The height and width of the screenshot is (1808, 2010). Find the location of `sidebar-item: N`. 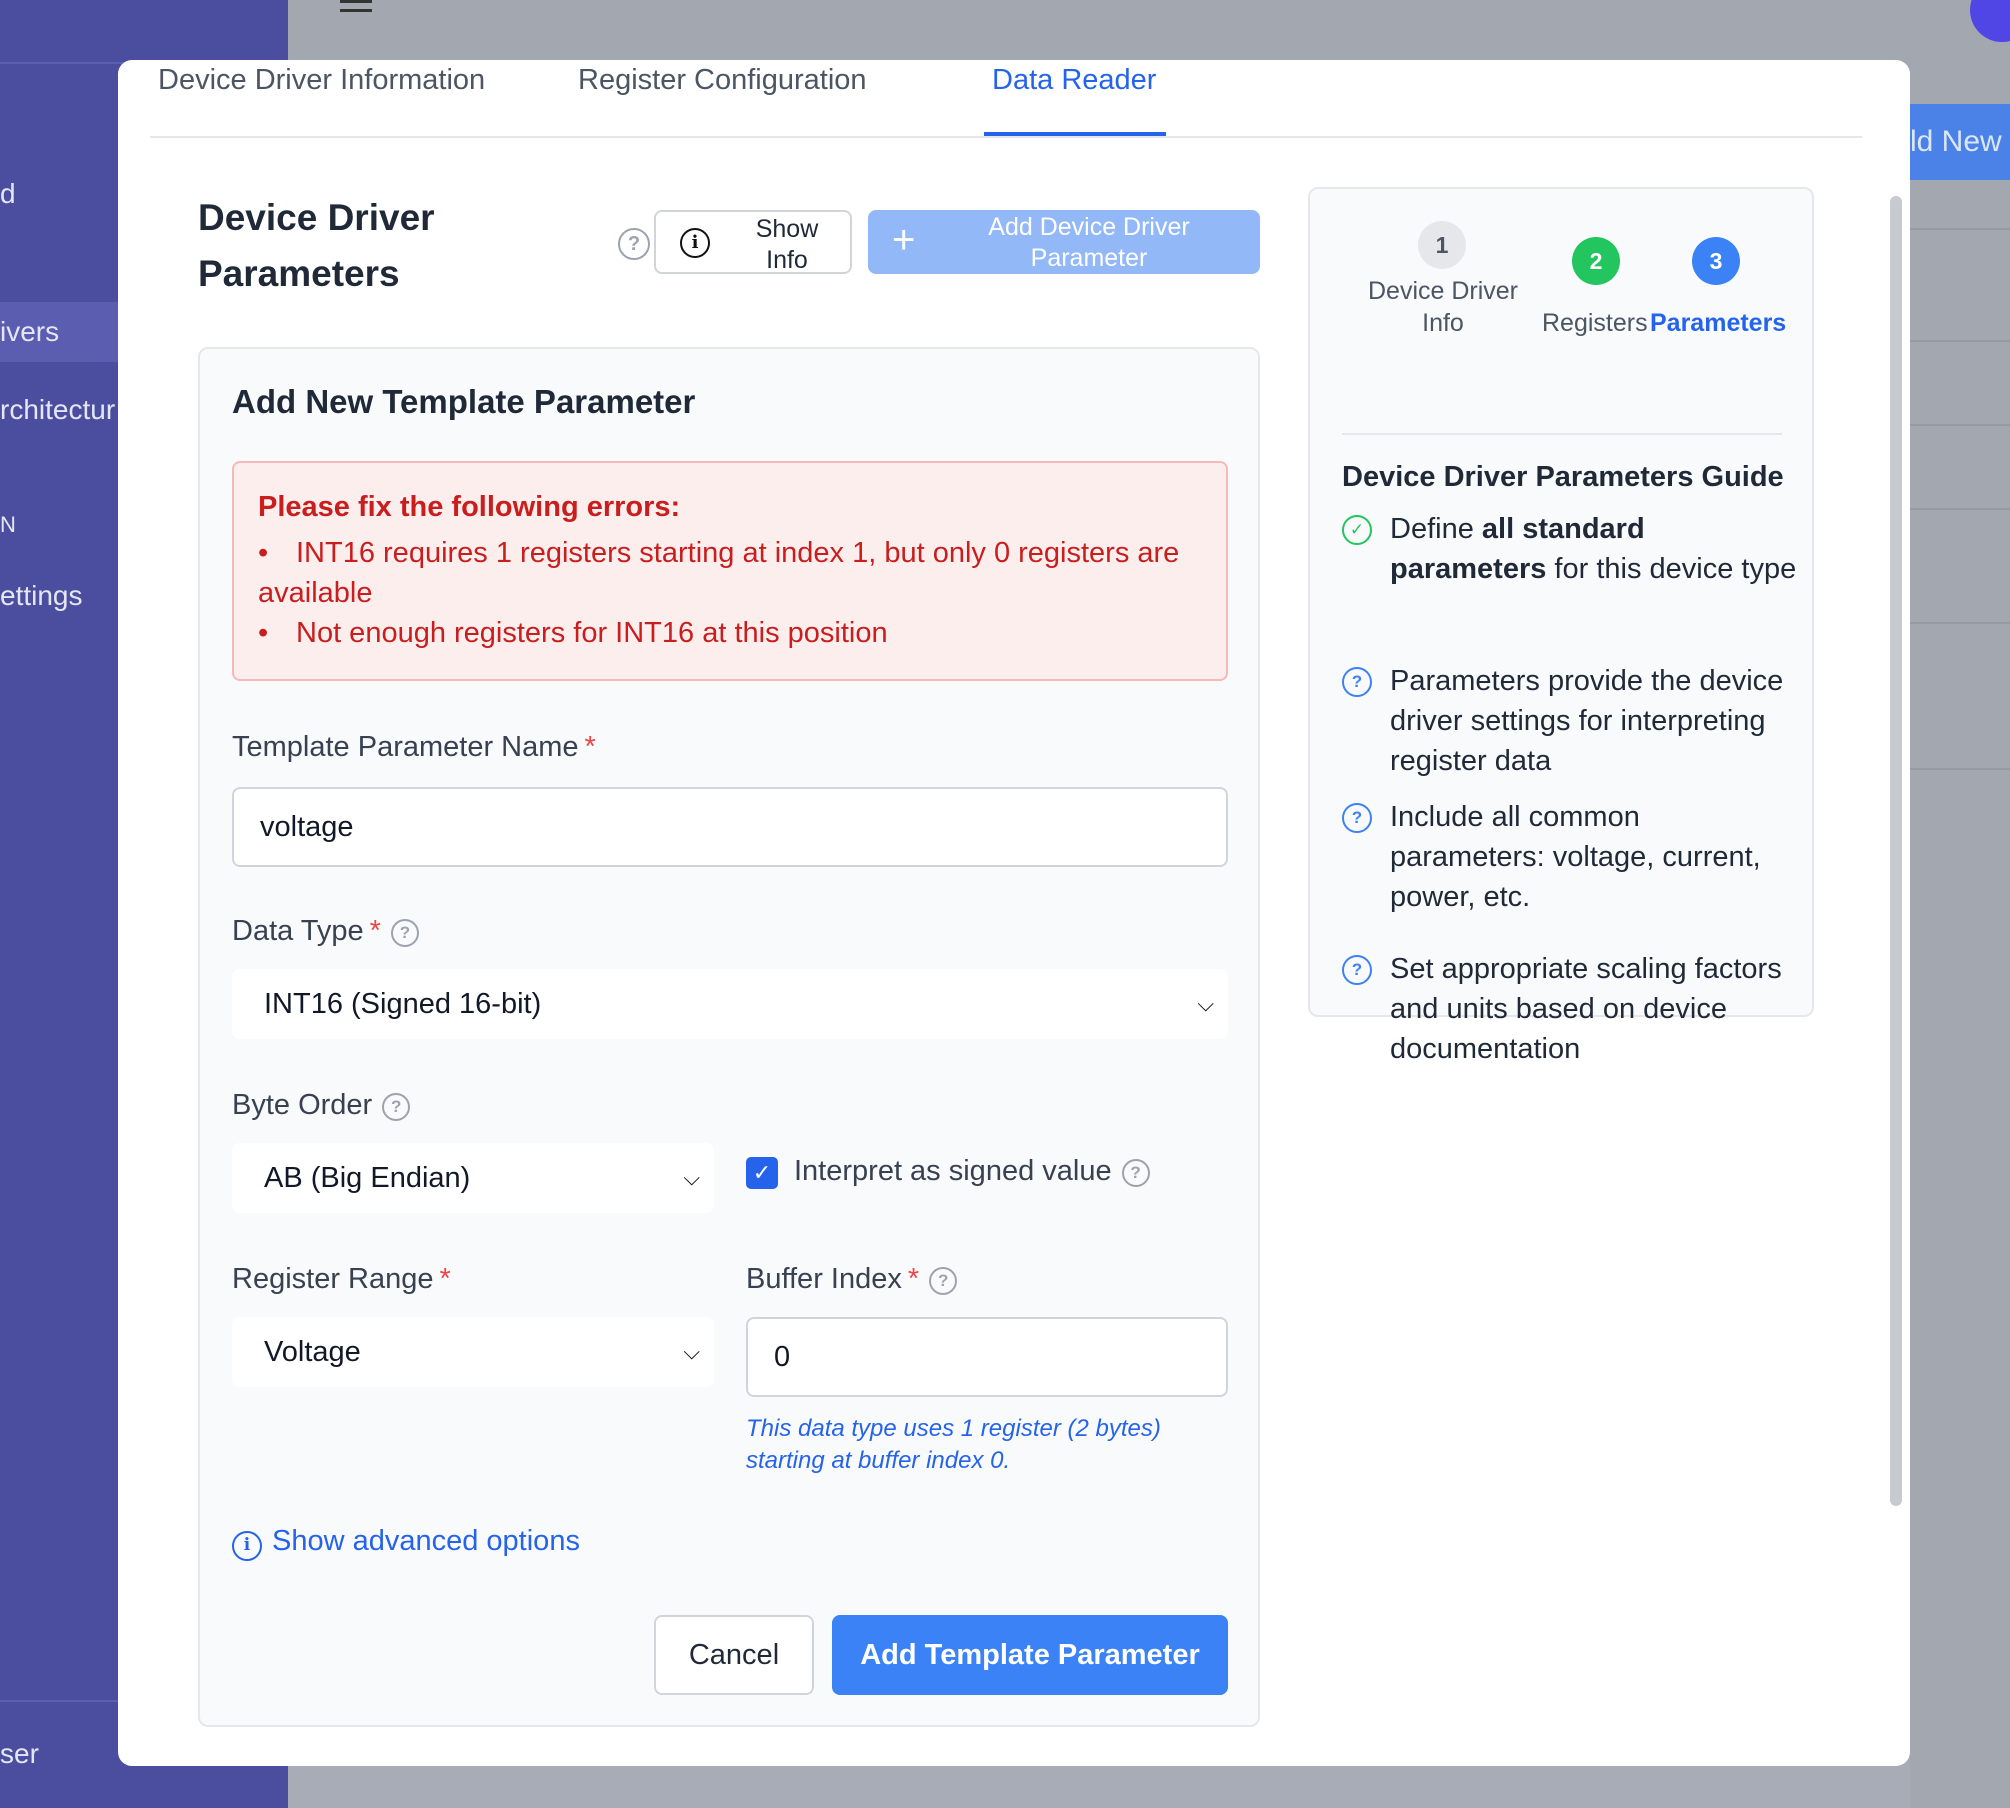

sidebar-item: N is located at coordinates (8, 525).